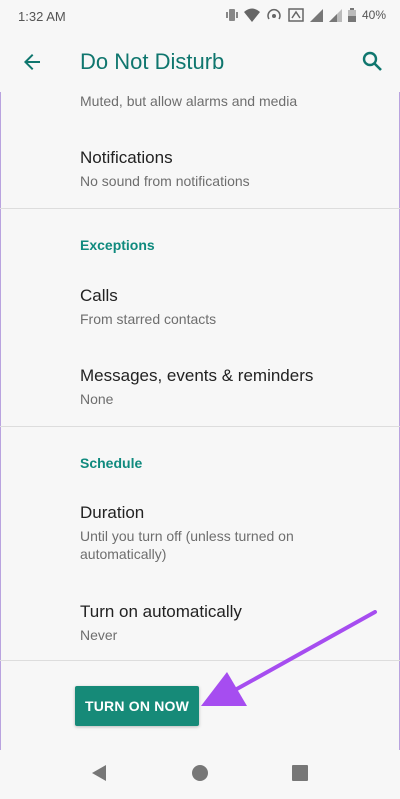 The image size is (400, 799). I want to click on messages-row: Messages, events & reminders None, so click(200, 381).